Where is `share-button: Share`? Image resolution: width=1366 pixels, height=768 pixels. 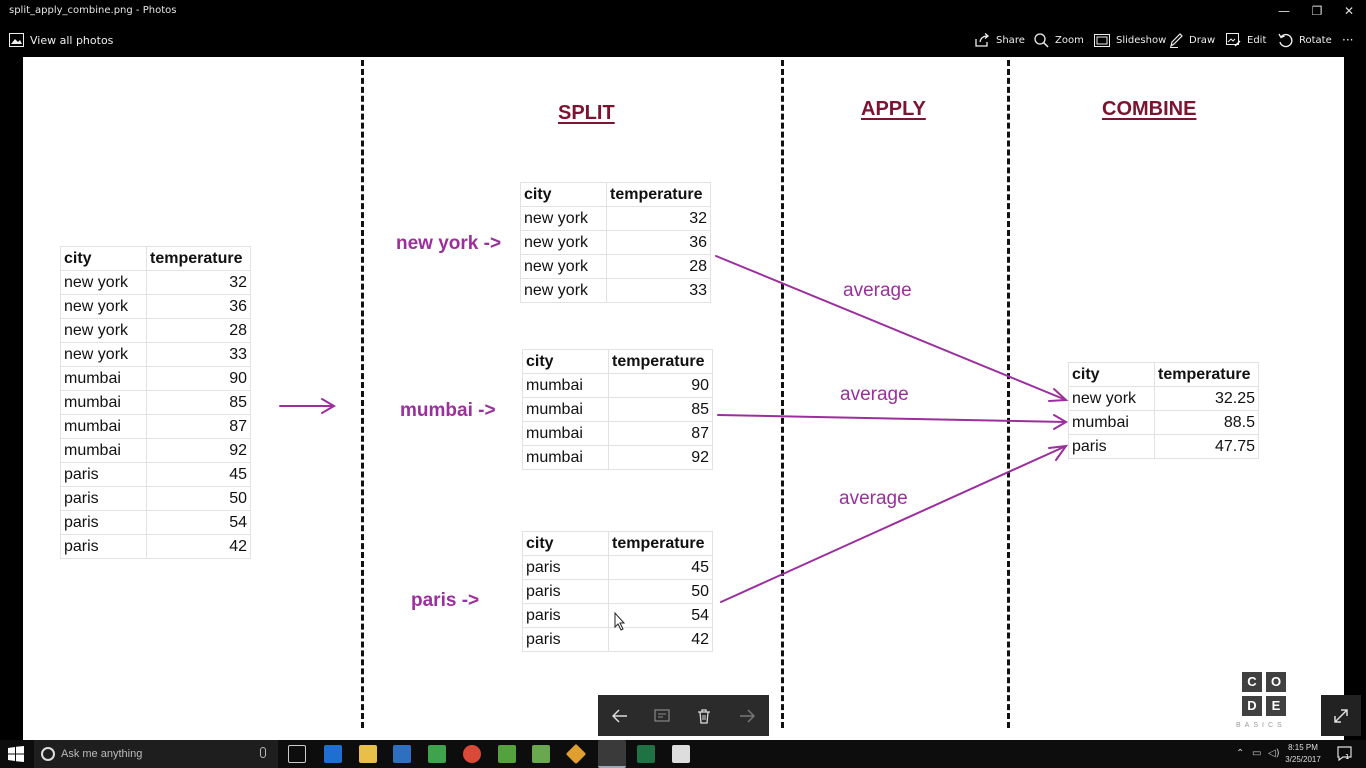
share-button: Share is located at coordinates (1000, 40).